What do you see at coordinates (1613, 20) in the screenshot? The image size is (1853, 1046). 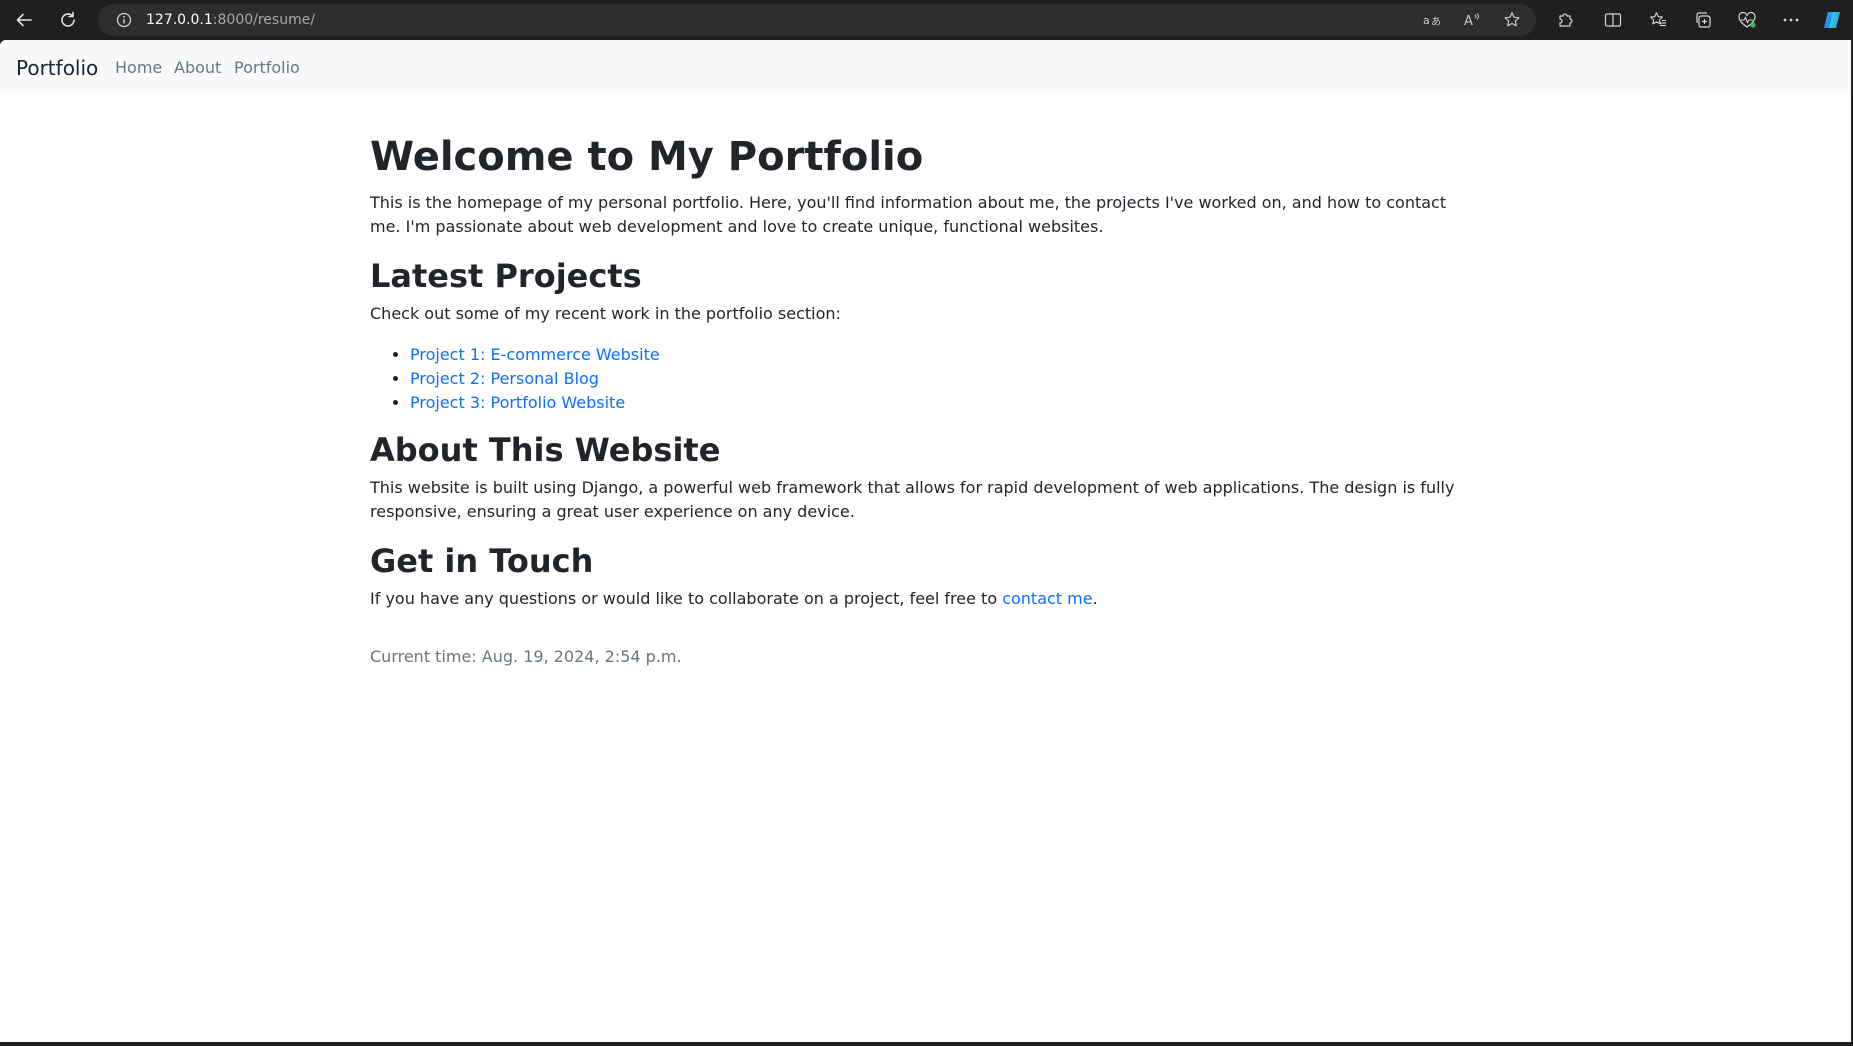 I see `split-screen-icon` at bounding box center [1613, 20].